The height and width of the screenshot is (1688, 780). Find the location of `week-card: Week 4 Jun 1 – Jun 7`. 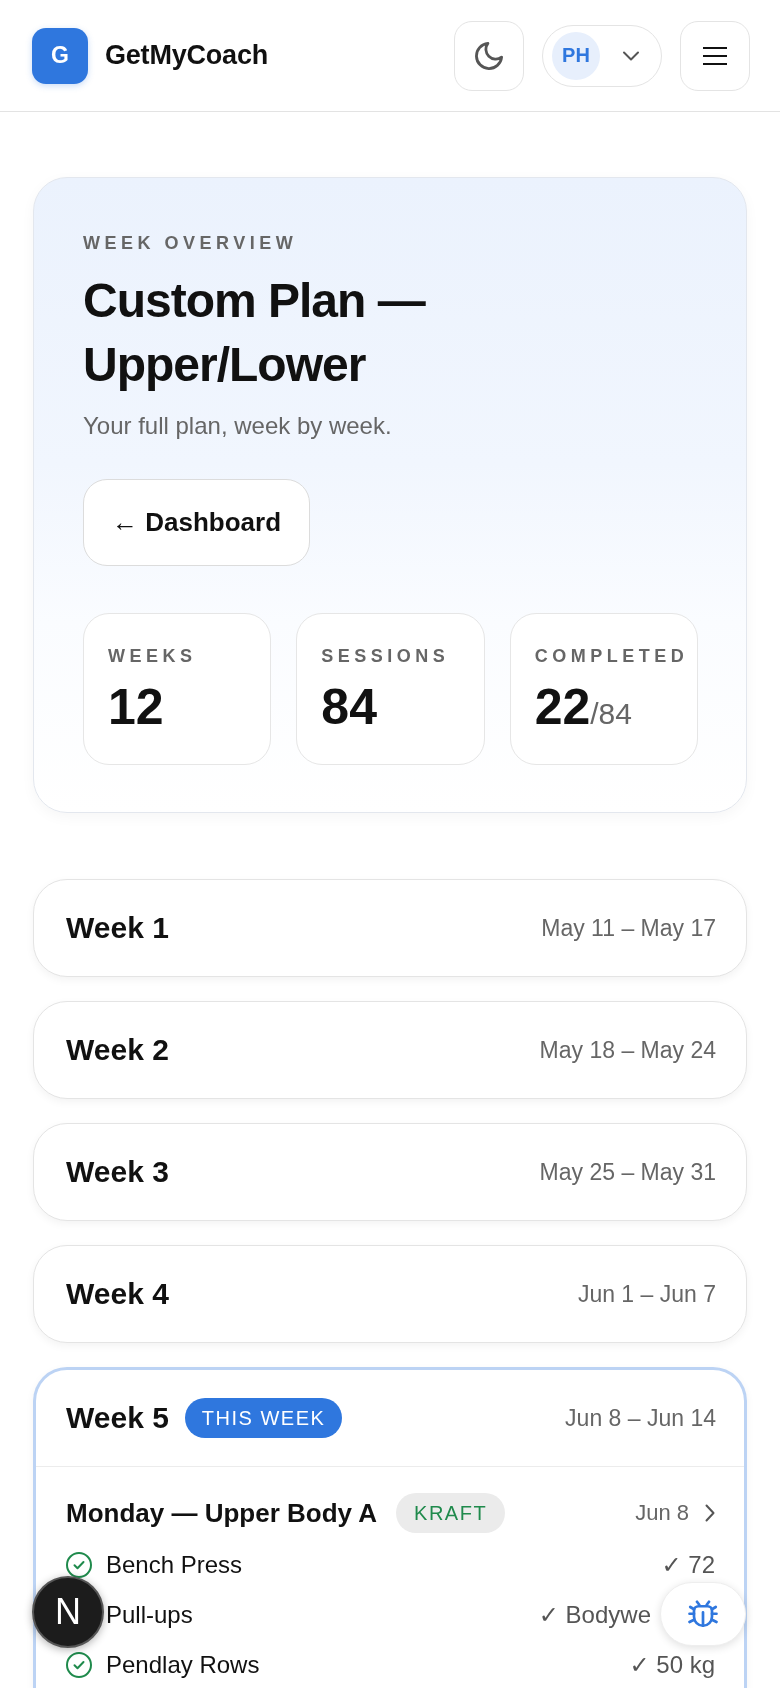

week-card: Week 4 Jun 1 – Jun 7 is located at coordinates (390, 1294).